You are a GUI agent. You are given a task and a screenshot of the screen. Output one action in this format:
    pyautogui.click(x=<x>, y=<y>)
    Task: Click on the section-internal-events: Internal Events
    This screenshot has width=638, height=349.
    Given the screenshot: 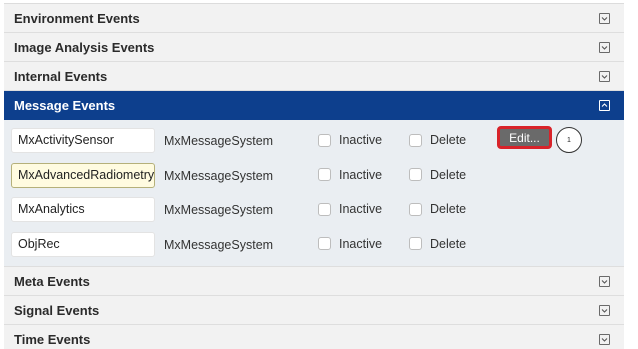 What is the action you would take?
    pyautogui.click(x=314, y=76)
    